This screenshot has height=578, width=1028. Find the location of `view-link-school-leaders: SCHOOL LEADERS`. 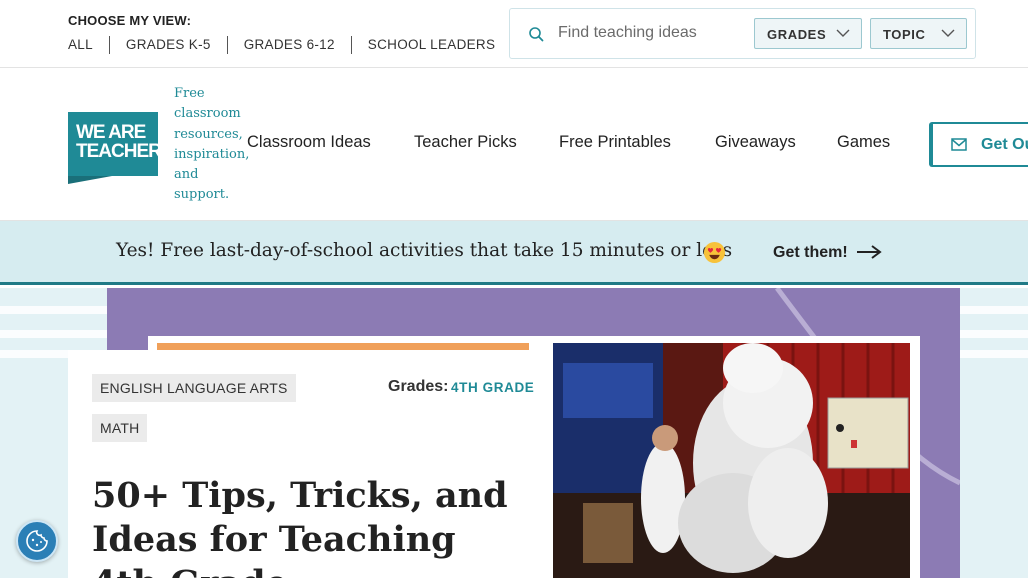

view-link-school-leaders: SCHOOL LEADERS is located at coordinates (431, 45).